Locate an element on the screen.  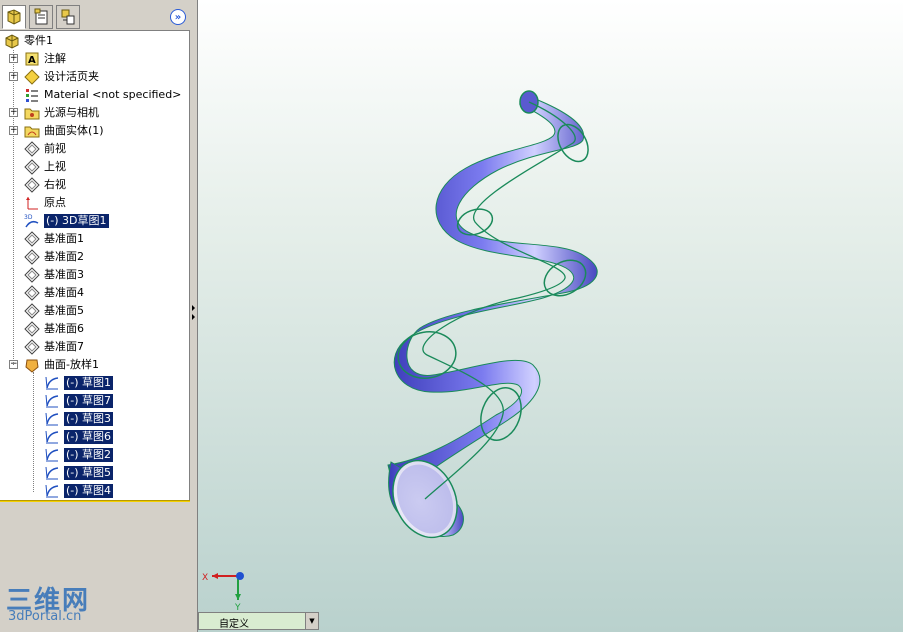
svg-text: A is located at coordinates (32, 60).